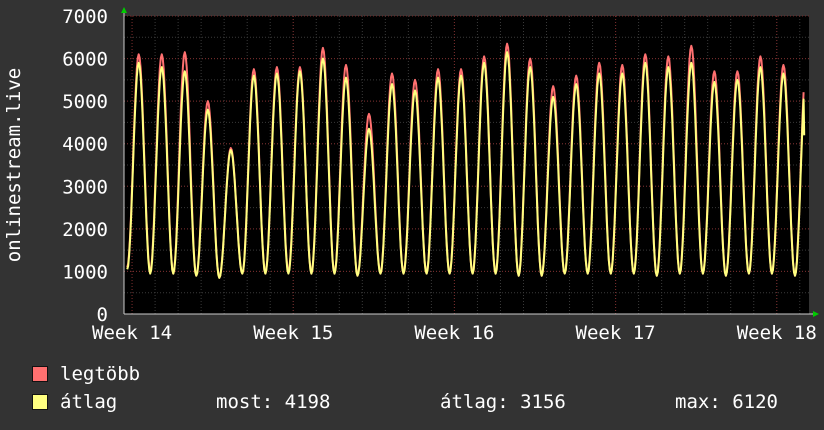  Describe the element at coordinates (85, 102) in the screenshot. I see `y-tick-label: 5000` at that location.